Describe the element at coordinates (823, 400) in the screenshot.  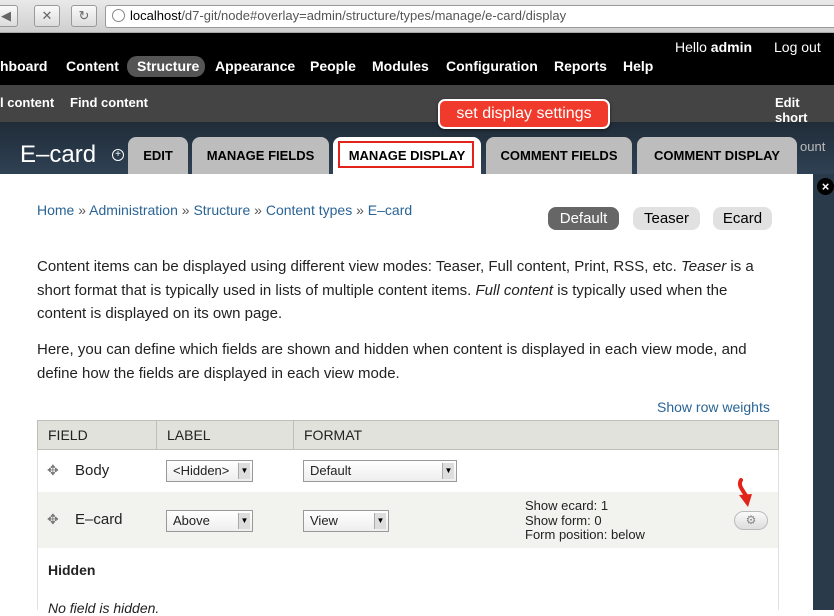
I see `overlay-edge` at that location.